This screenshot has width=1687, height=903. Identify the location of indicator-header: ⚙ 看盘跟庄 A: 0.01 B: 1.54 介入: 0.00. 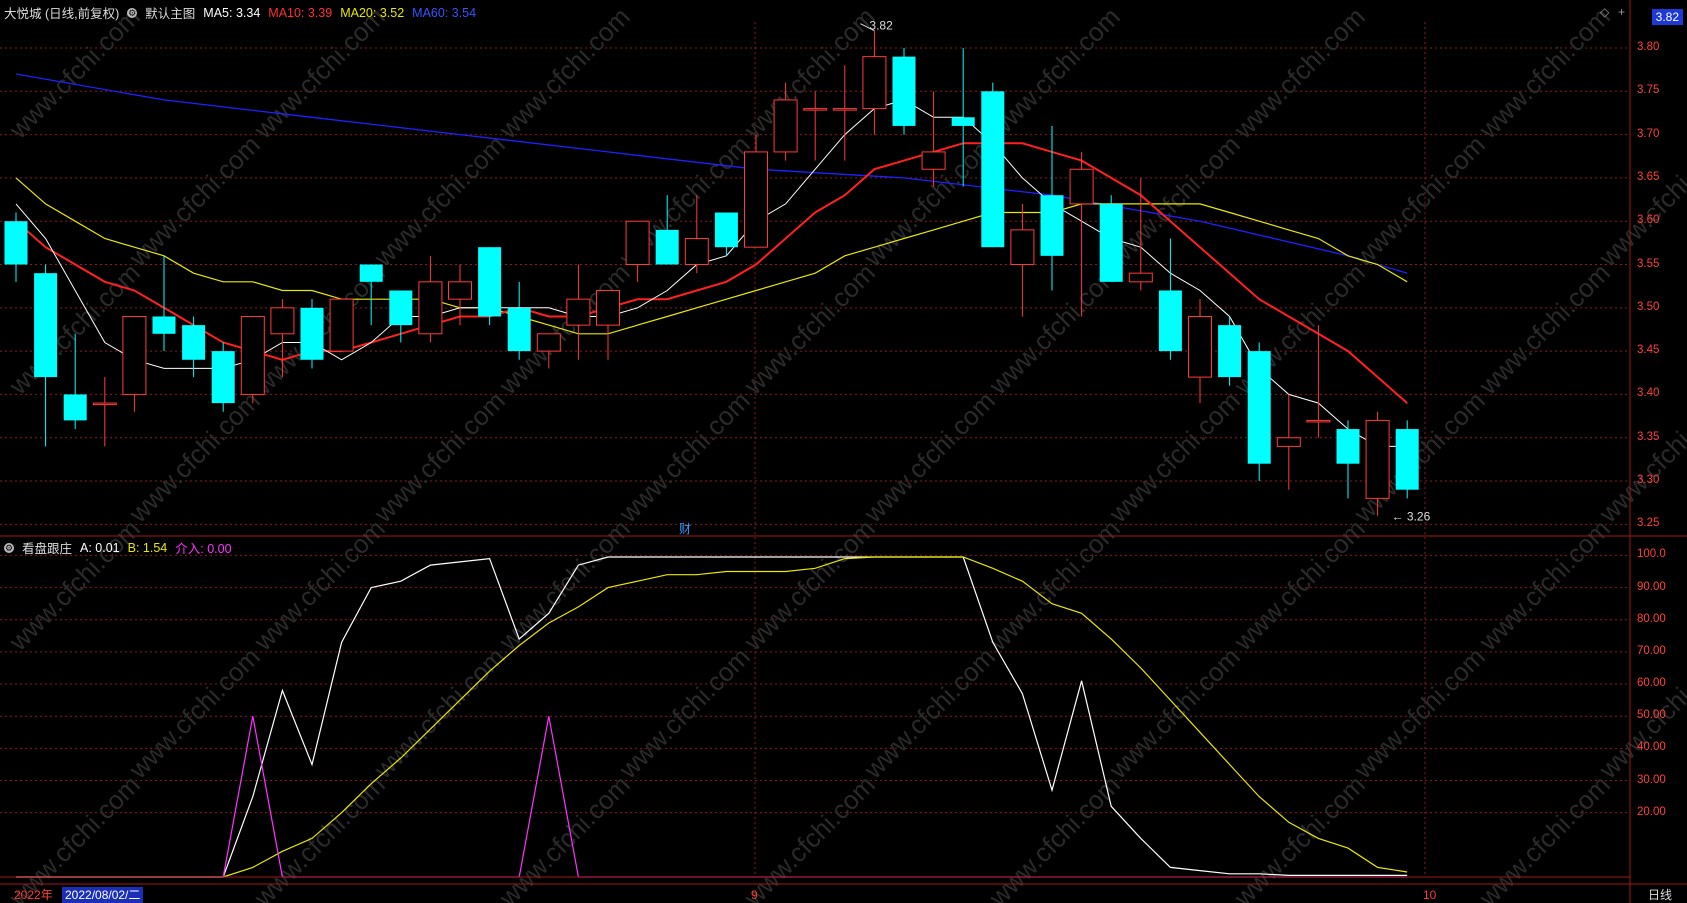
(118, 547).